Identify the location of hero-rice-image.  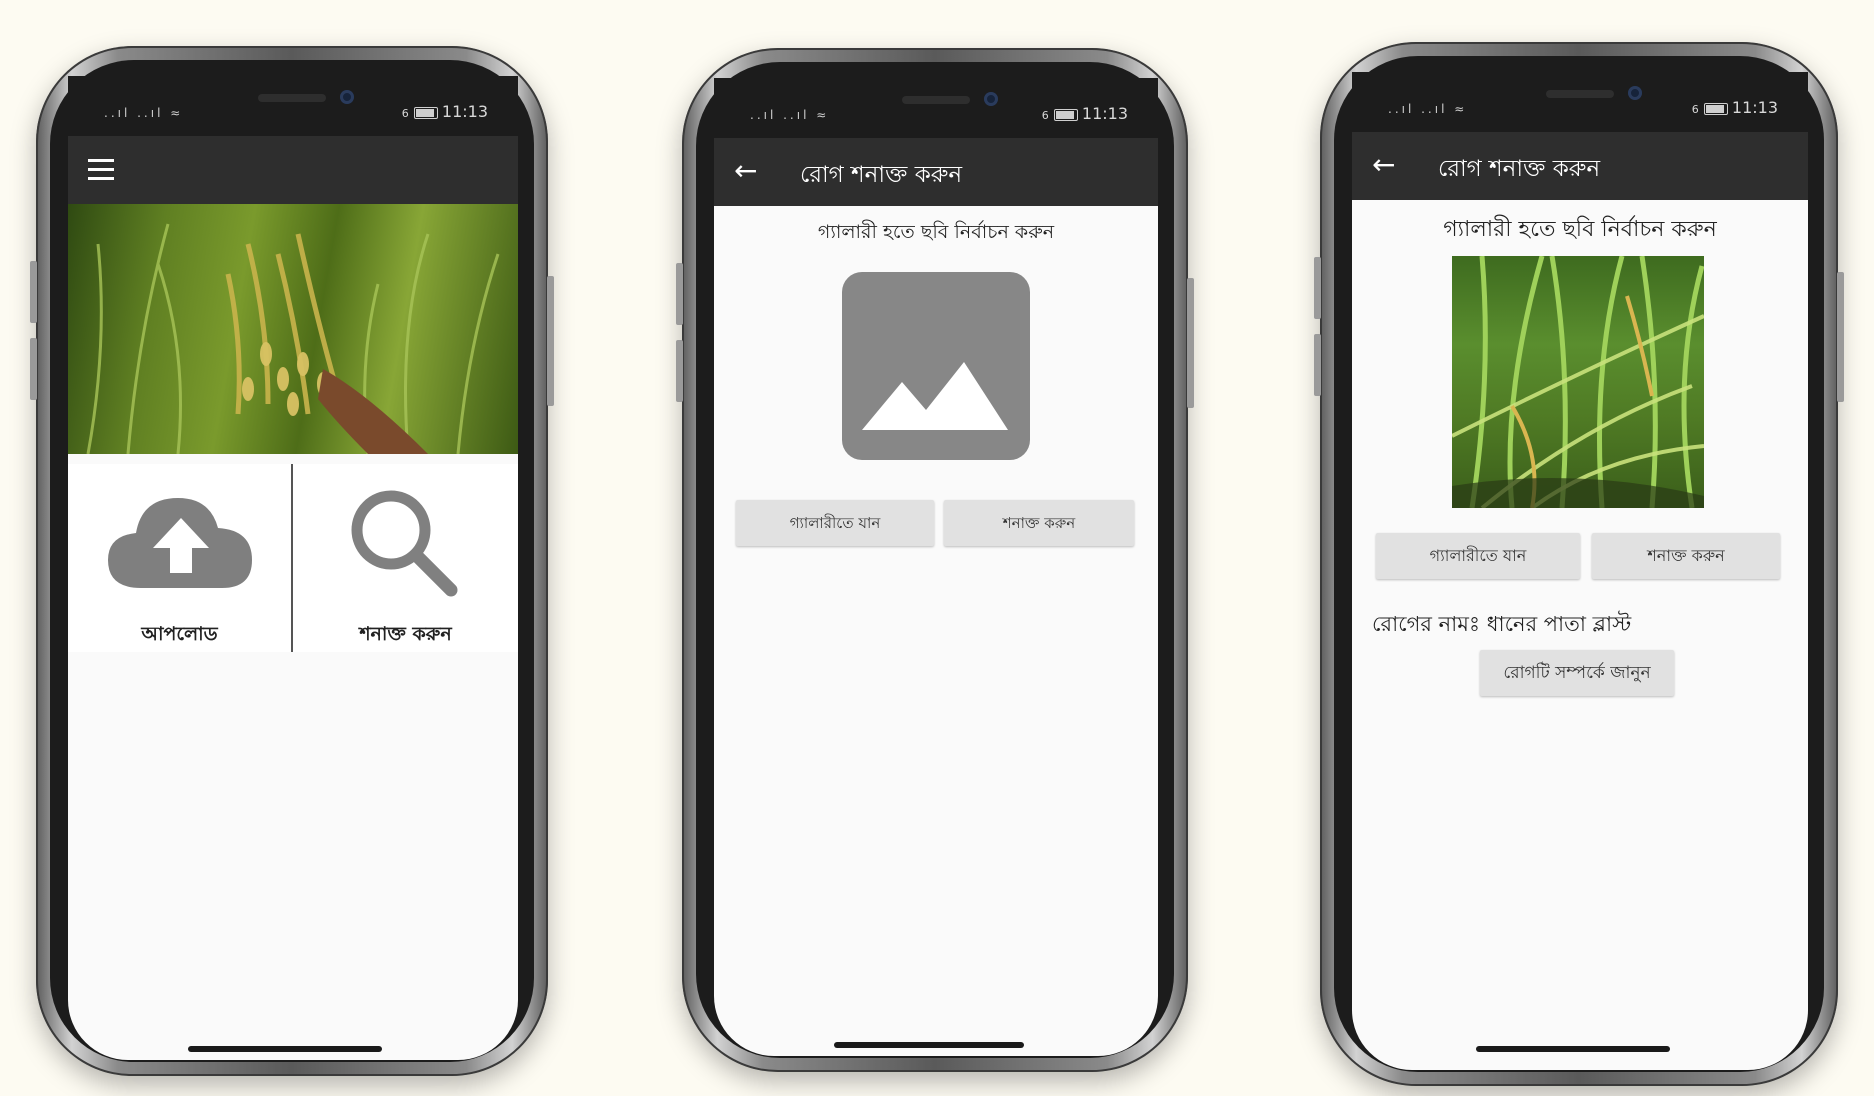
(293, 329).